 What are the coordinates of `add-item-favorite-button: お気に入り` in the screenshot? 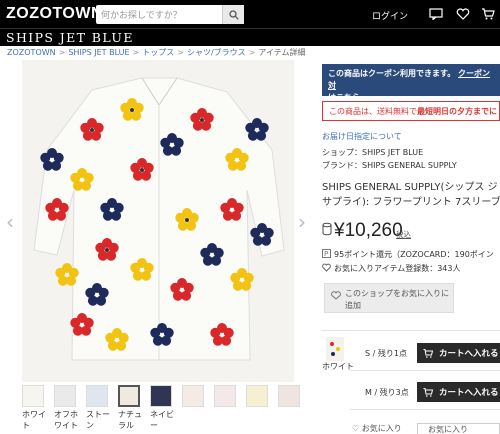 It's located at (458, 428).